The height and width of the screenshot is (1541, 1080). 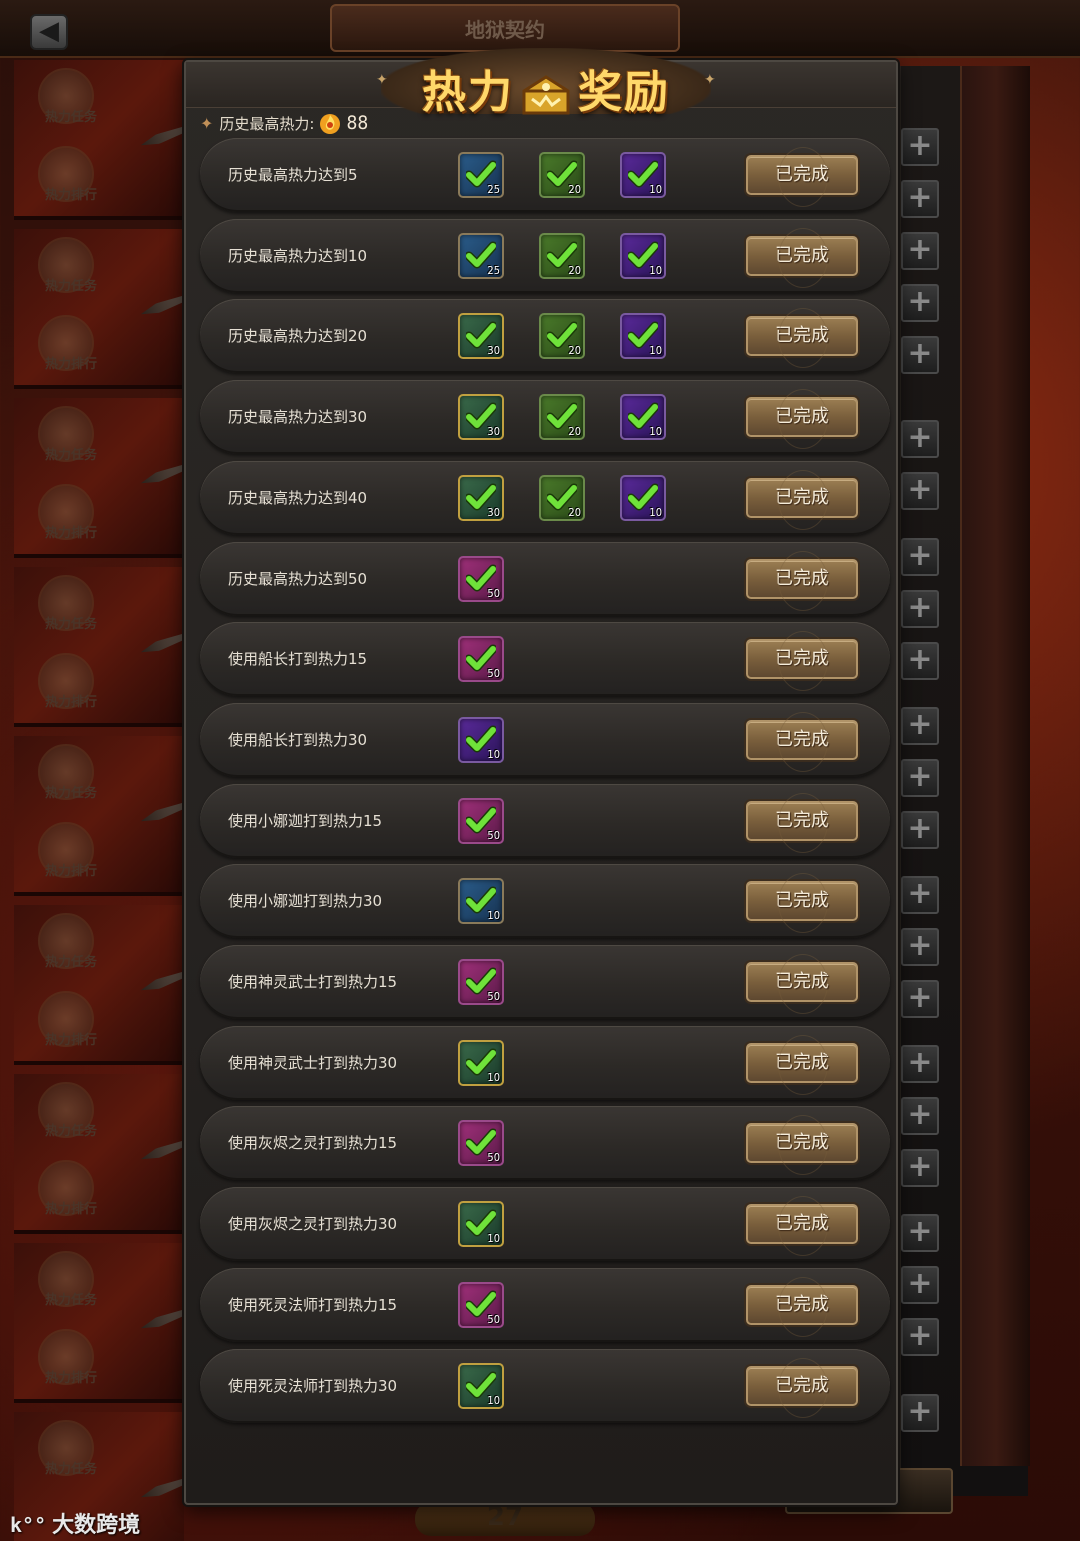 I want to click on reward-quantity: 50, so click(x=493, y=593).